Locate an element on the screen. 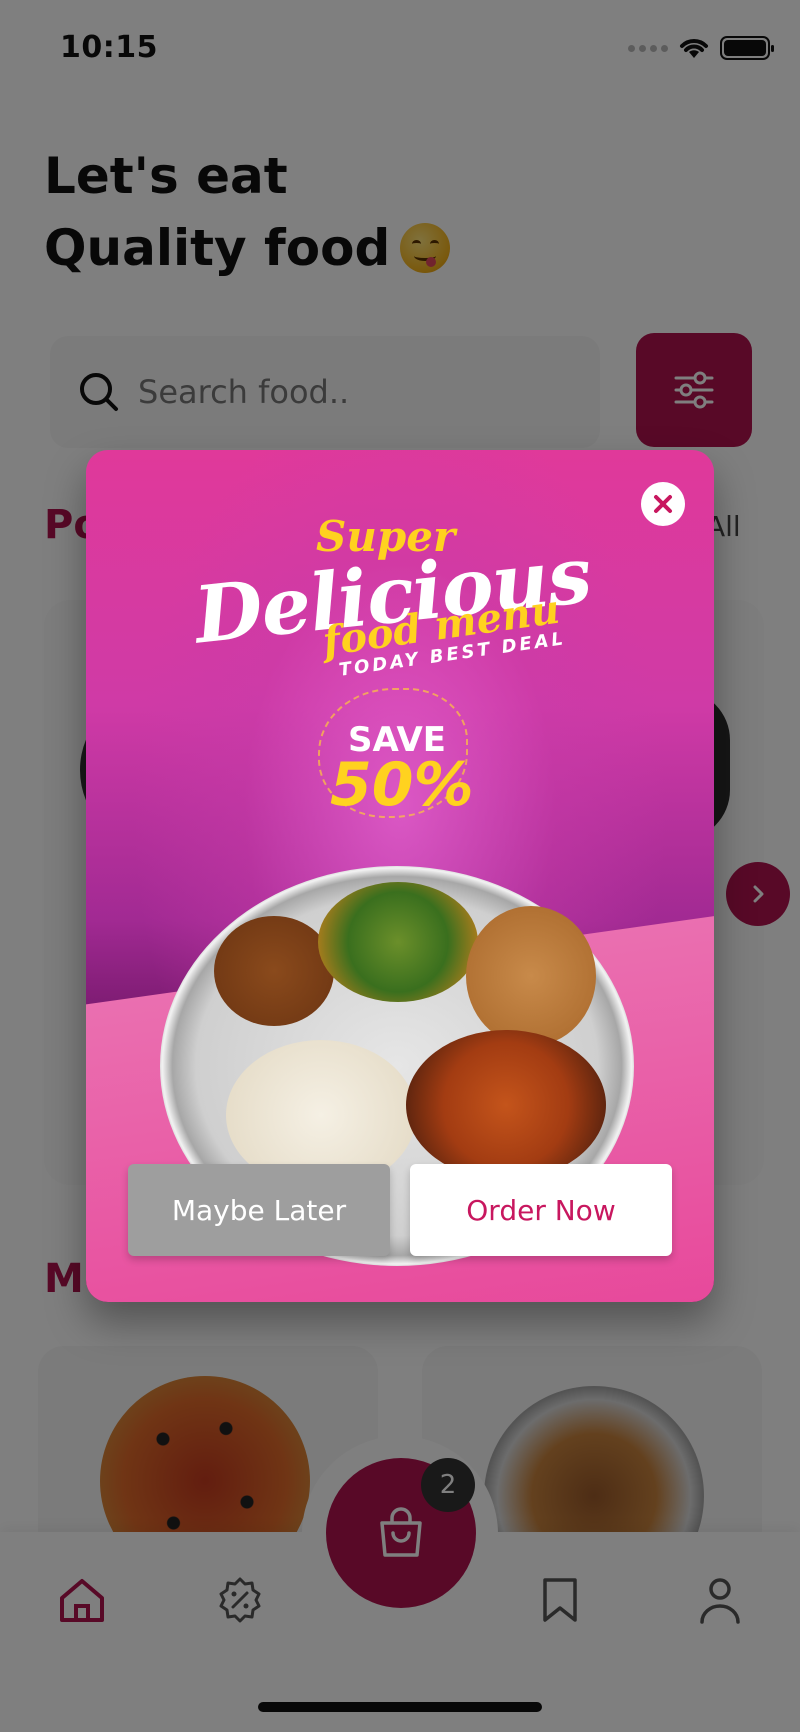  close-icon is located at coordinates (663, 504).